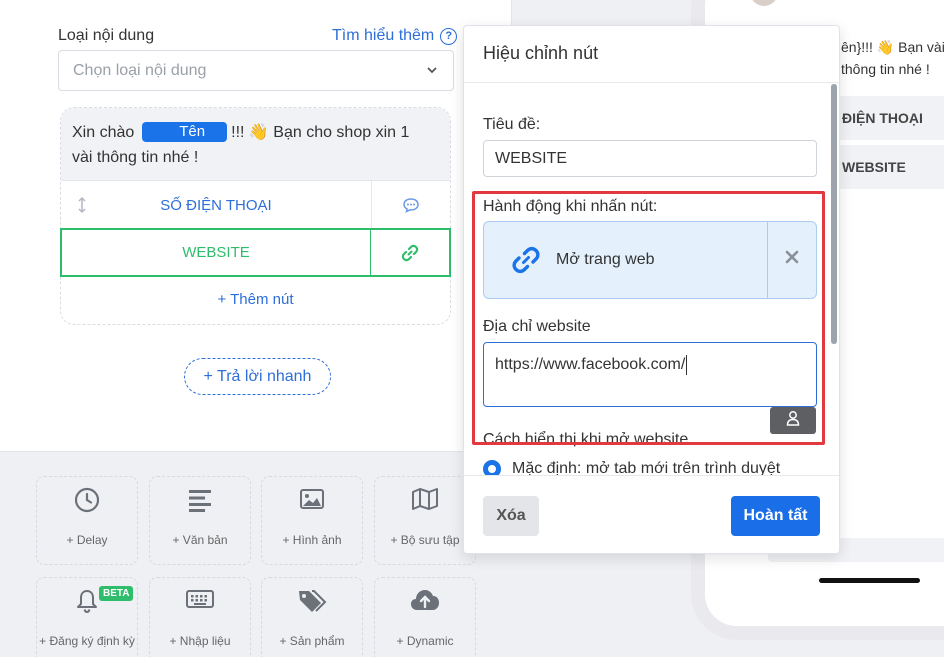 This screenshot has height=657, width=944. Describe the element at coordinates (256, 70) in the screenshot. I see `content-type-select: Chọn loại nội dung` at that location.